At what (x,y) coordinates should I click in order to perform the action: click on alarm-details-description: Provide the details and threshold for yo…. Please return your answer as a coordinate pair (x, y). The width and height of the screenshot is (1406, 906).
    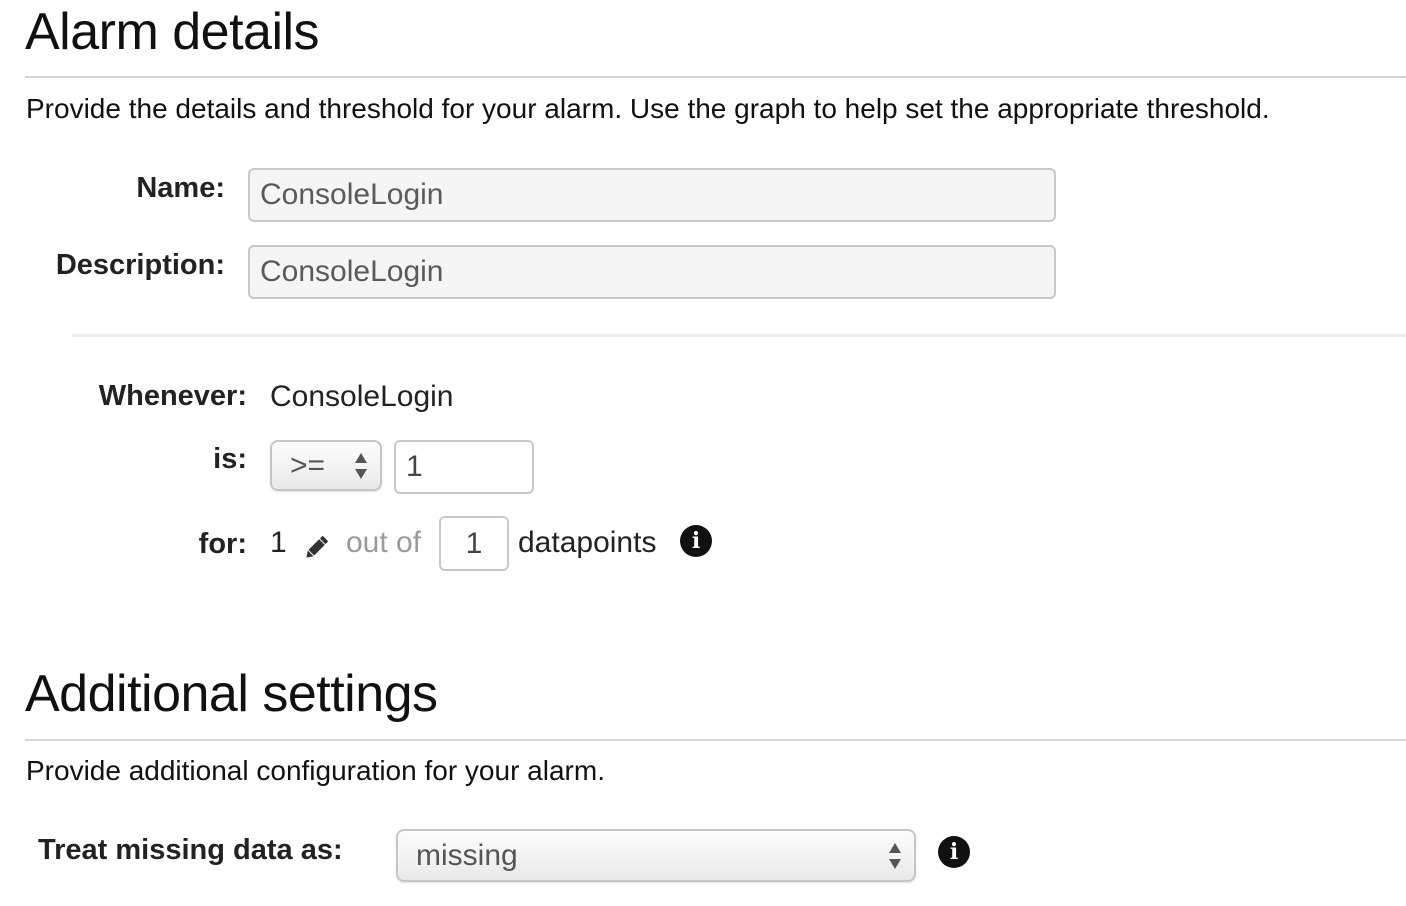
    Looking at the image, I should click on (648, 108).